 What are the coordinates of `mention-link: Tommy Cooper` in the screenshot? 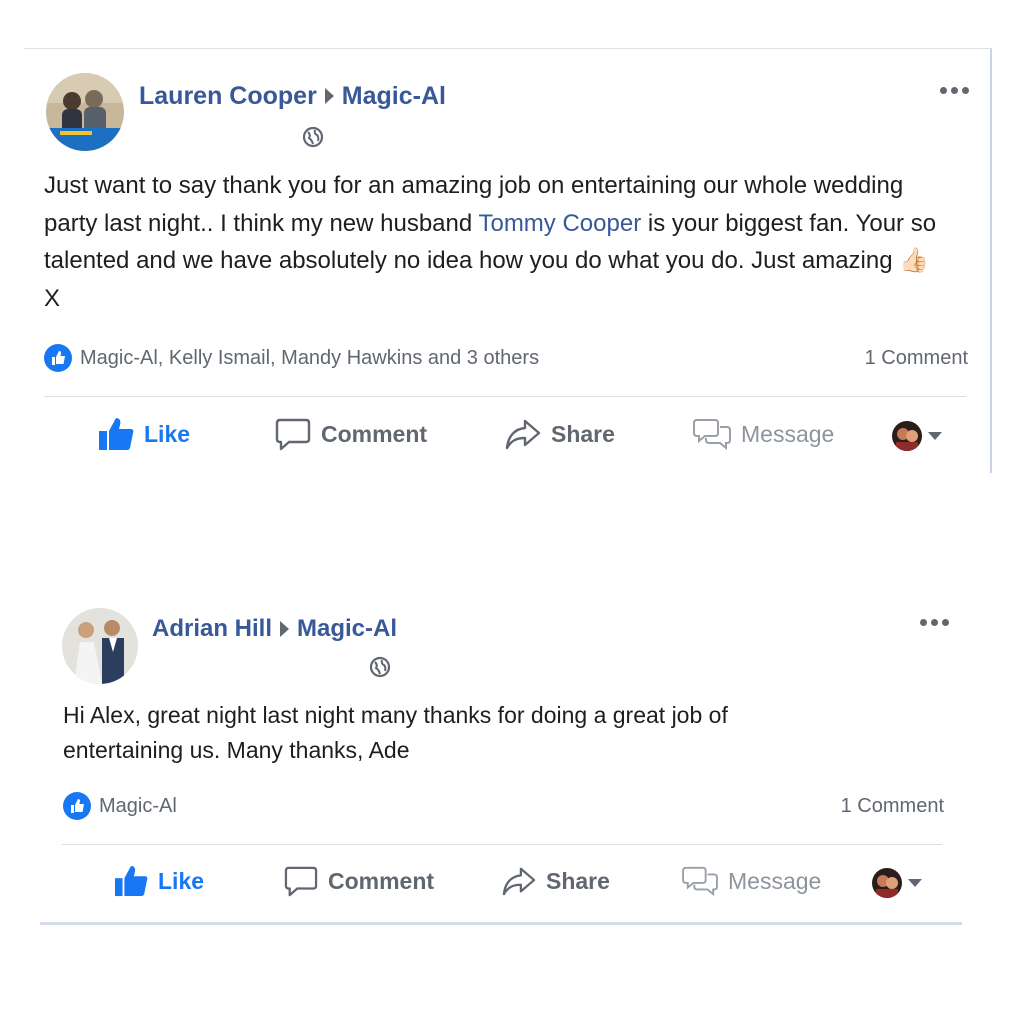 It's located at (559, 223).